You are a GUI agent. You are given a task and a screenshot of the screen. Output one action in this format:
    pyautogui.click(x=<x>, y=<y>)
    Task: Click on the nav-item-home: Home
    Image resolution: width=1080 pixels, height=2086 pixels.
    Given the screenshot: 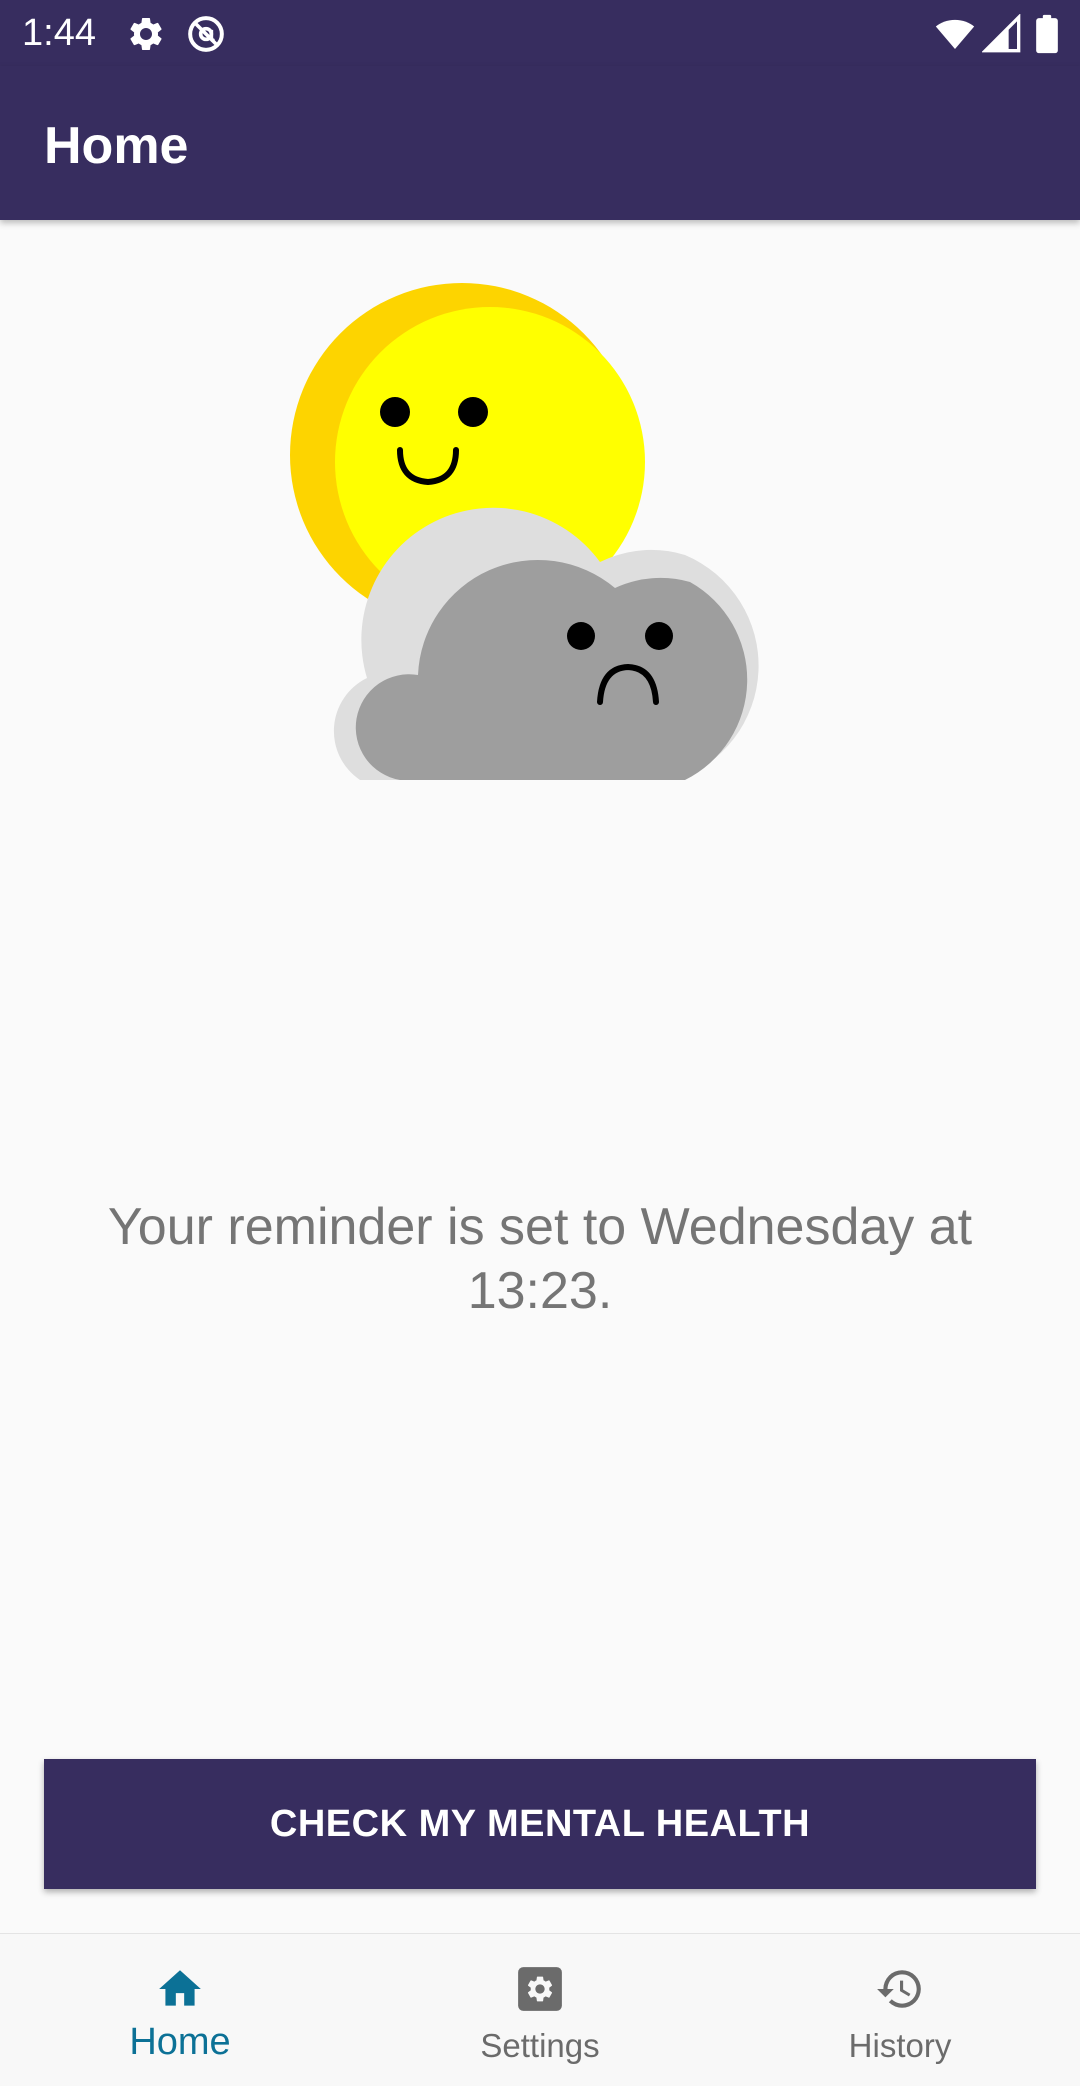 What is the action you would take?
    pyautogui.click(x=180, y=2010)
    